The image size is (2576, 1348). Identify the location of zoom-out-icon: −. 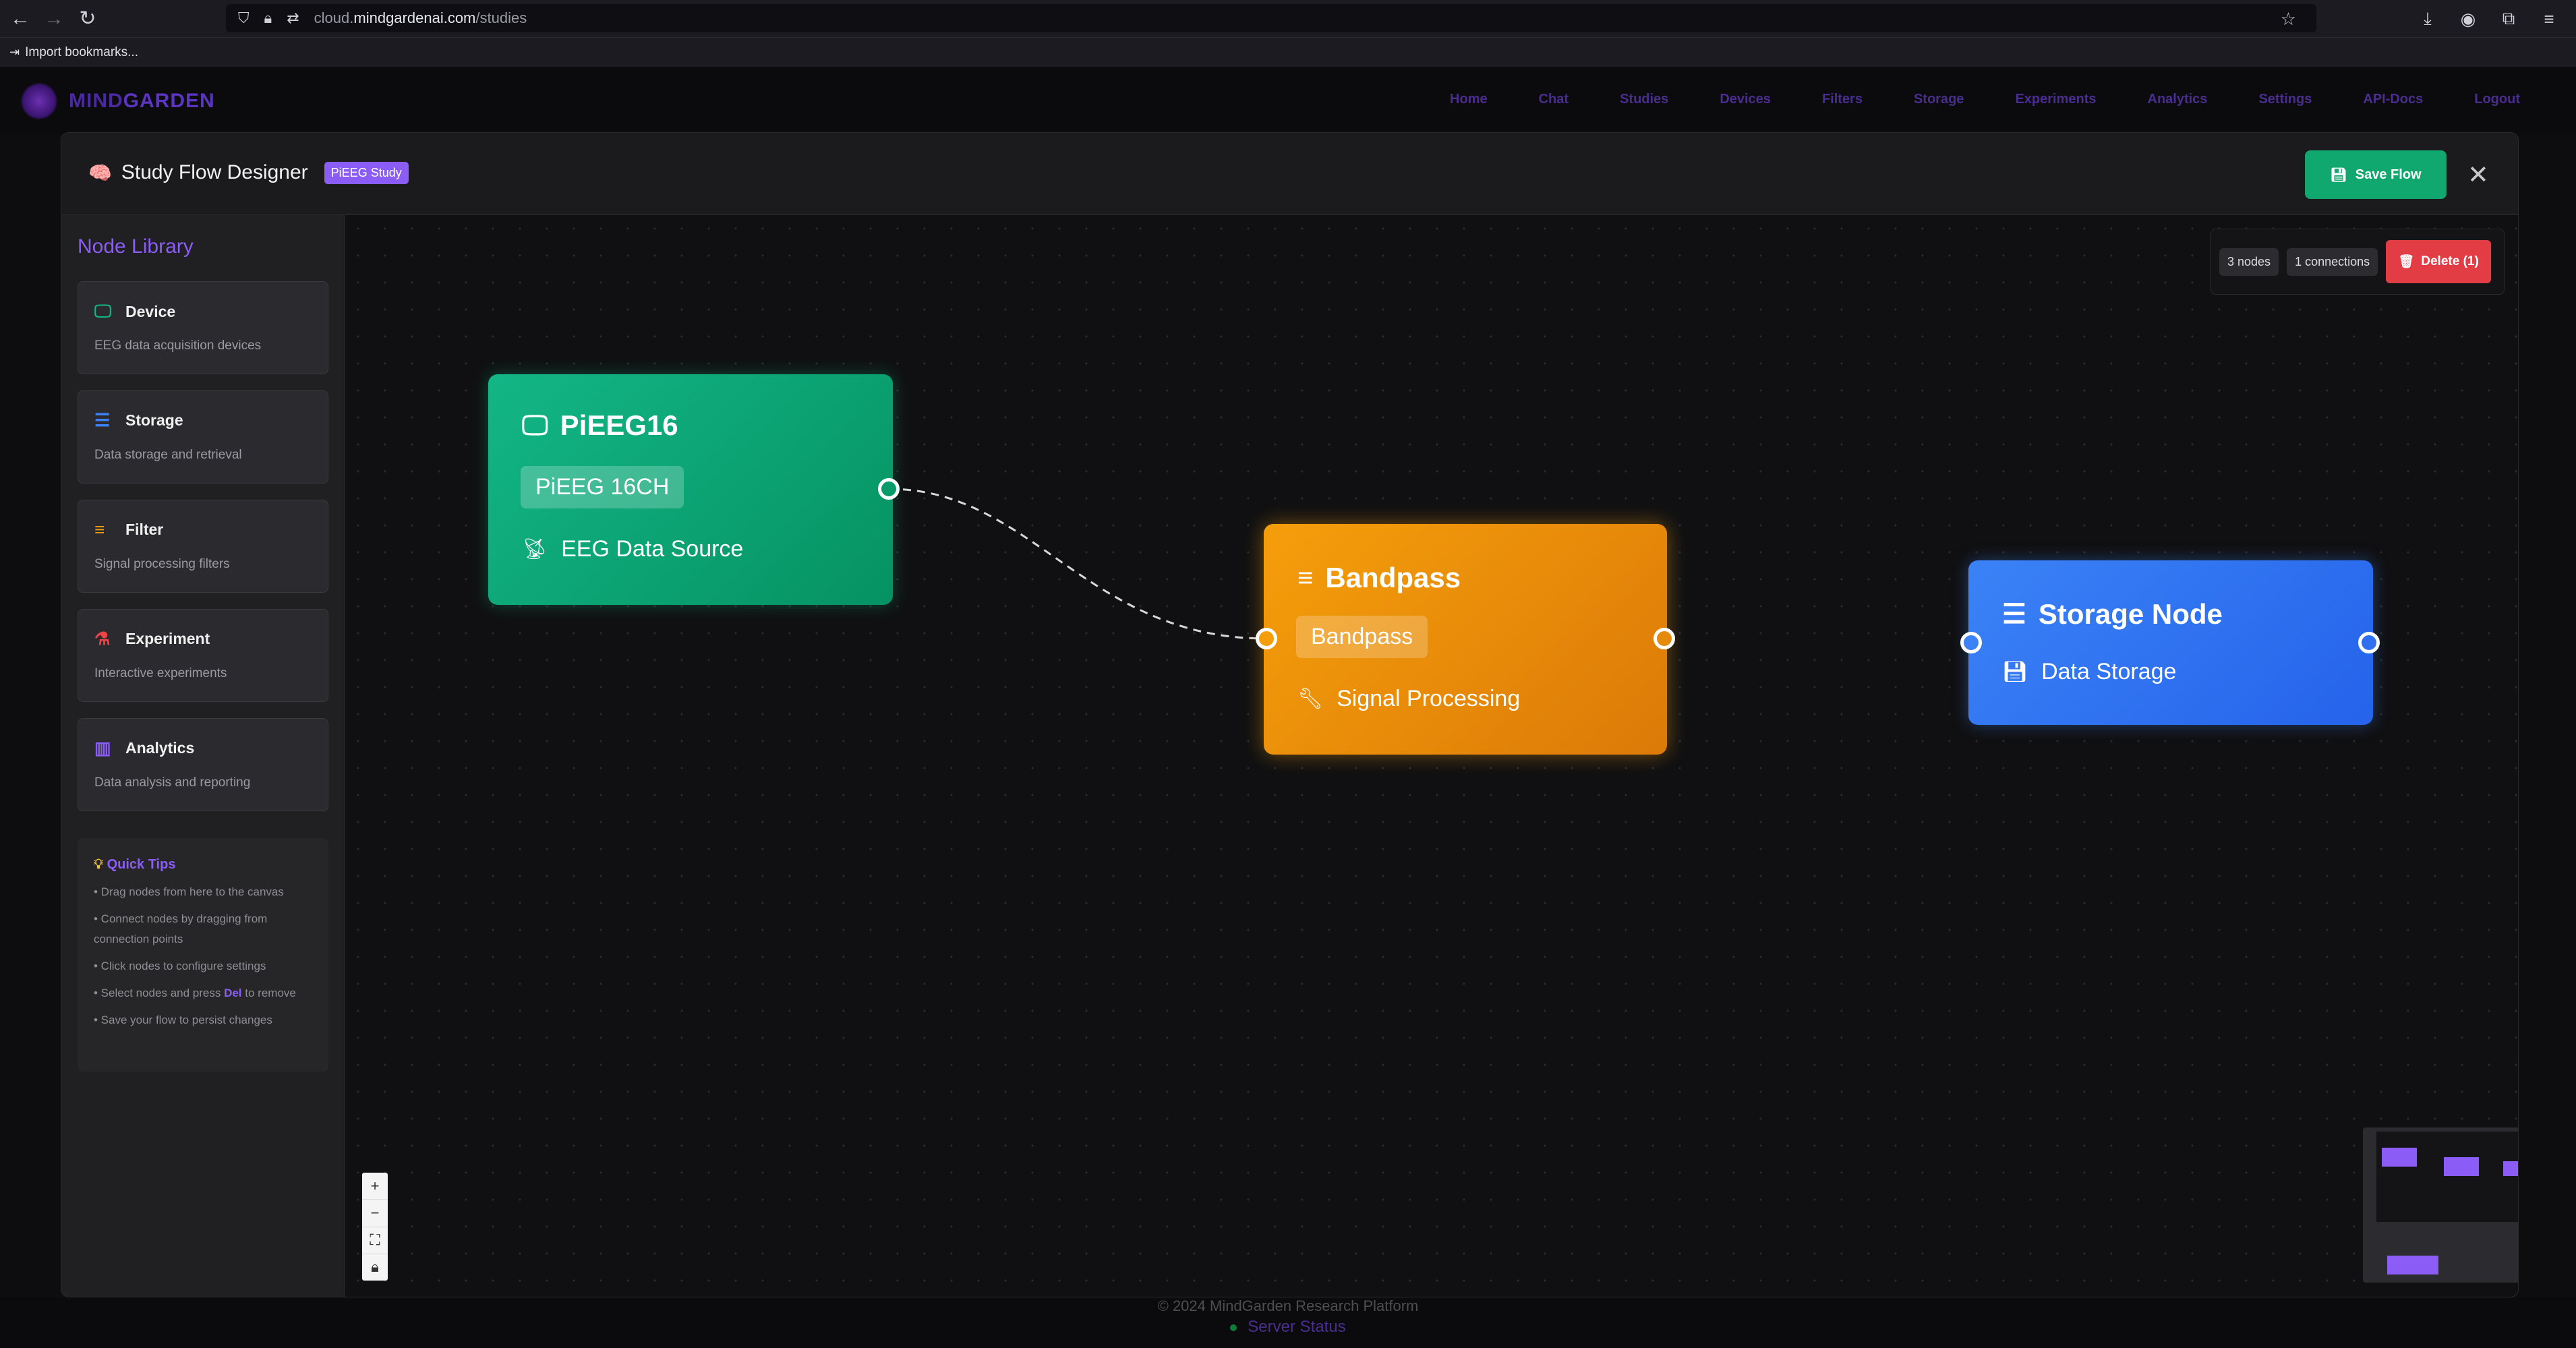
(375, 1213).